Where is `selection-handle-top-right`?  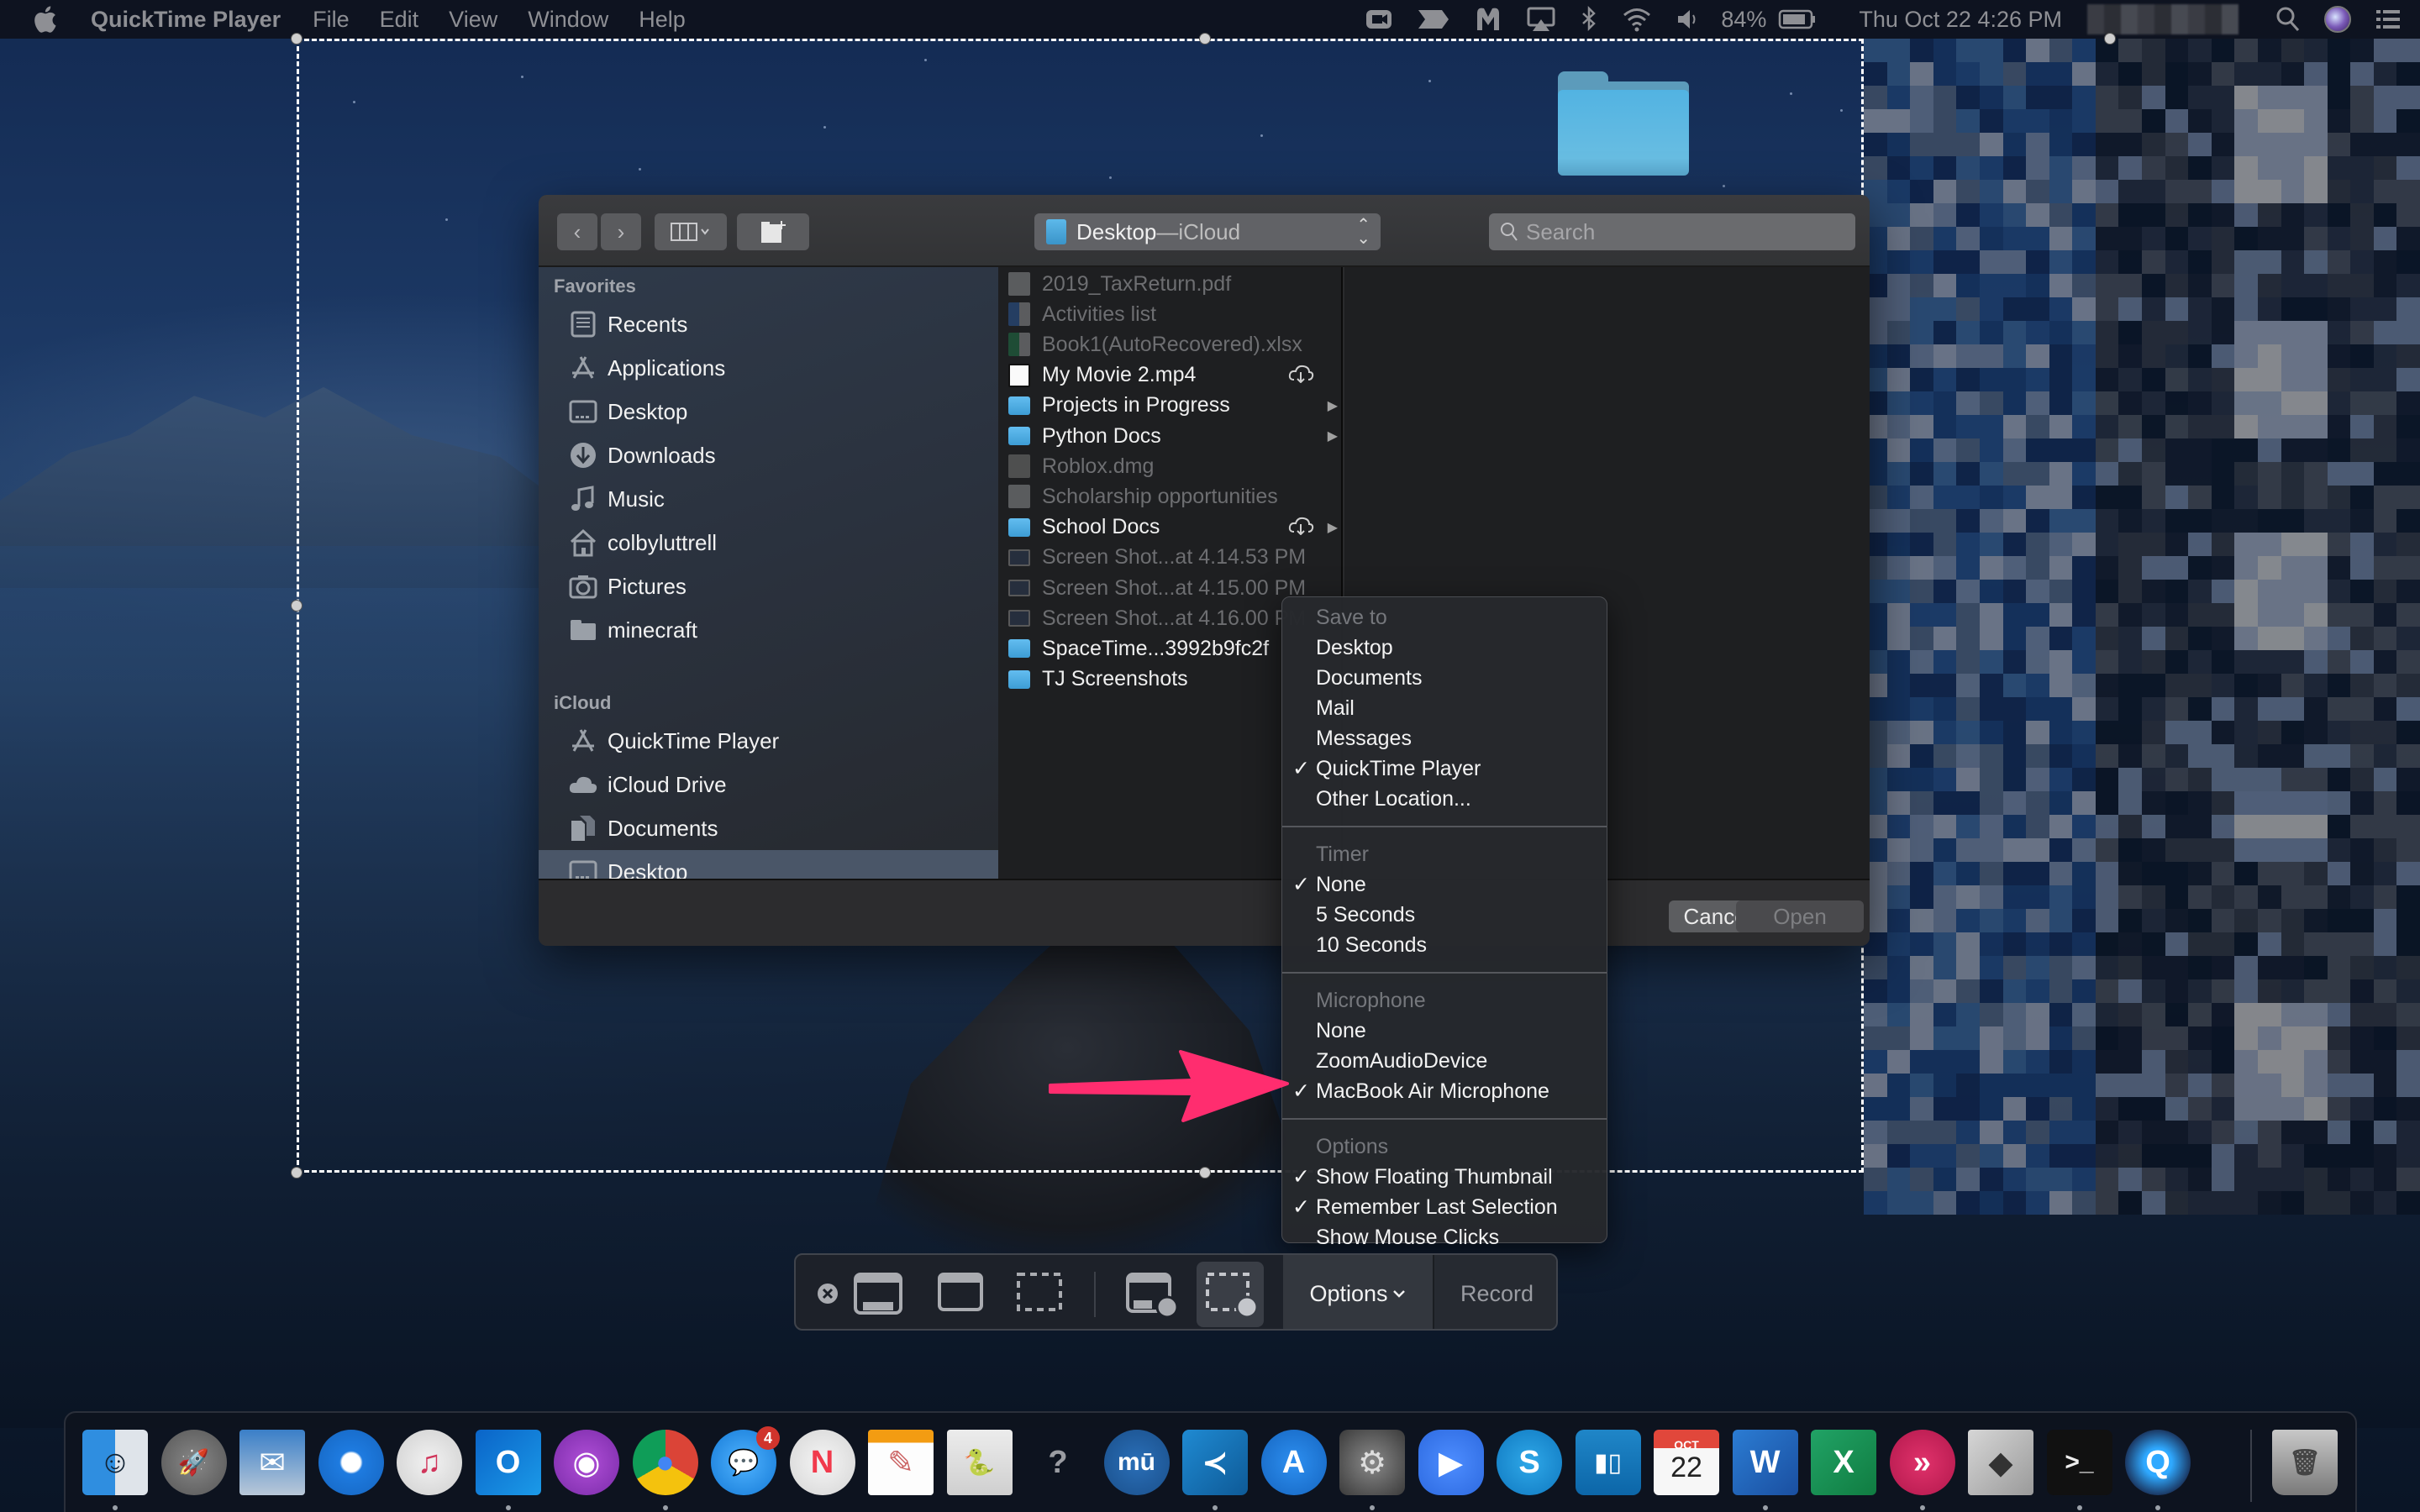 selection-handle-top-right is located at coordinates (2110, 39).